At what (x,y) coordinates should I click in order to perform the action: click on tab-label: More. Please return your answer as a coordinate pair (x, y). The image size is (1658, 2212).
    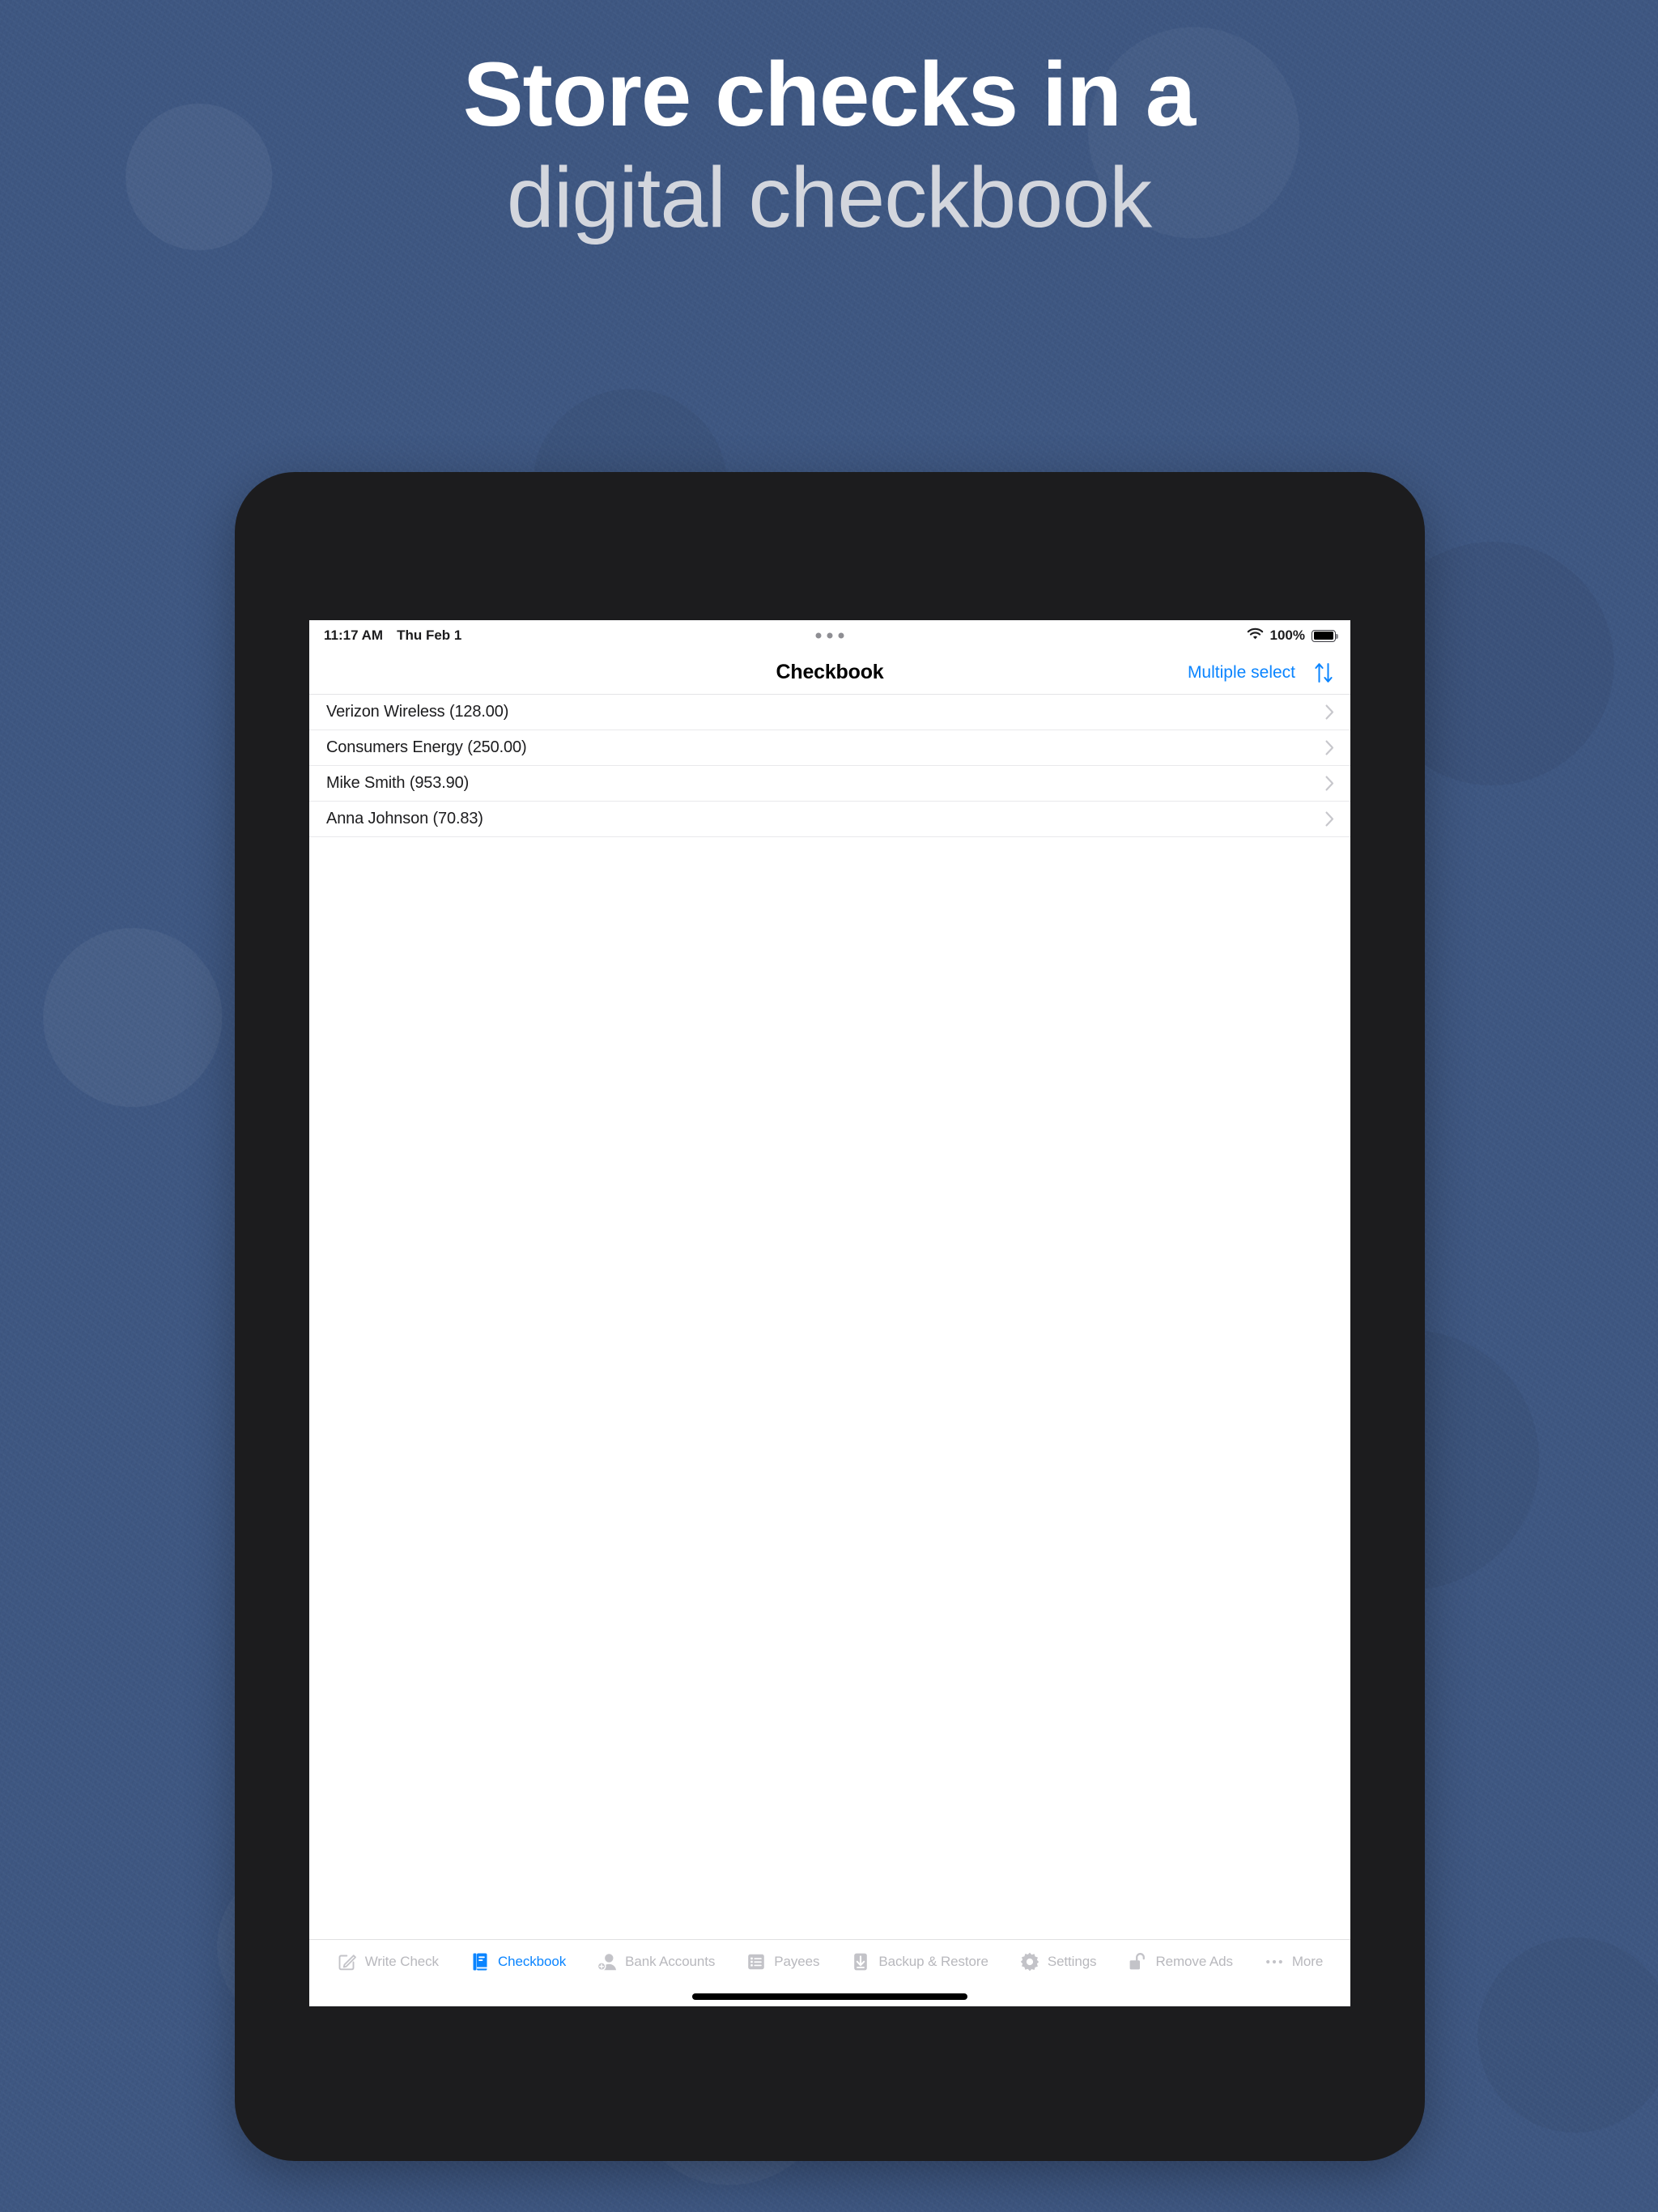
    Looking at the image, I should click on (1307, 1962).